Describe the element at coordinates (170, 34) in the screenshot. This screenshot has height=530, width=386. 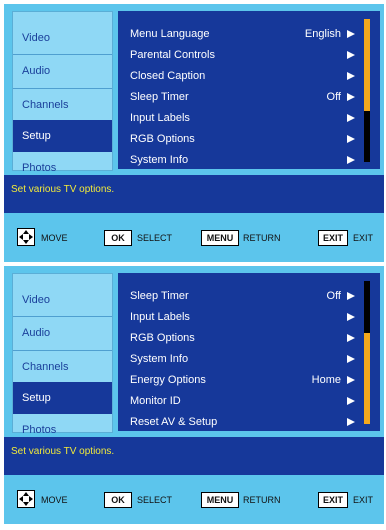
I see `menu-item-label: Menu Language` at that location.